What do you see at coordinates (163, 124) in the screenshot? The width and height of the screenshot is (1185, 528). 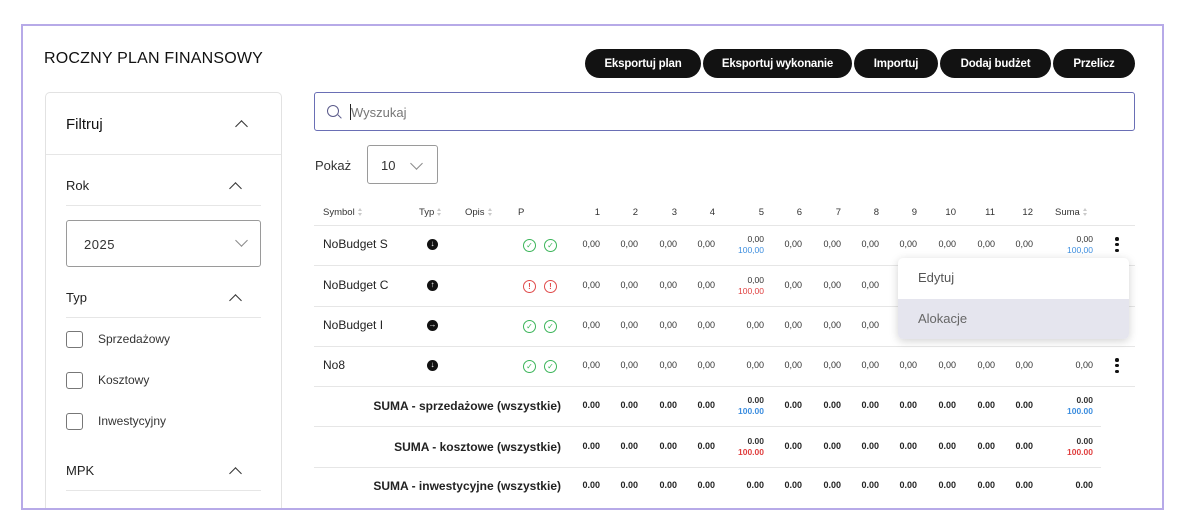 I see `filter-header: Filtruj` at bounding box center [163, 124].